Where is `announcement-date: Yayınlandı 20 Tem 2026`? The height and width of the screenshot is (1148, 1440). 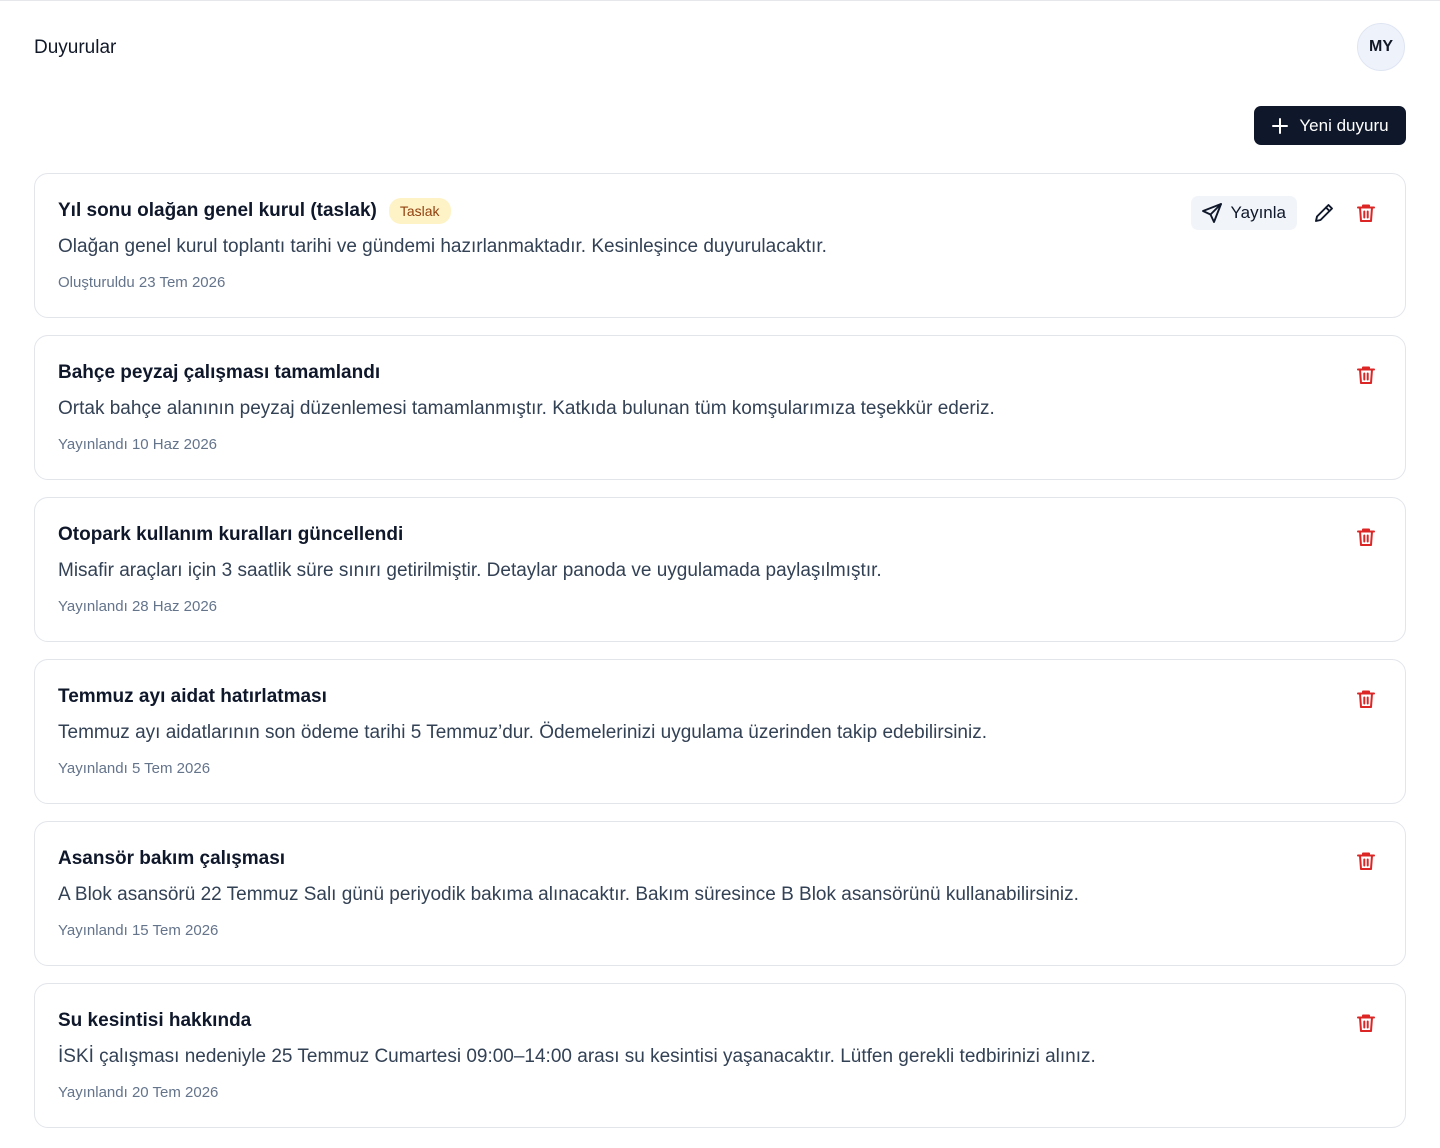
announcement-date: Yayınlandı 20 Tem 2026 is located at coordinates (138, 1092).